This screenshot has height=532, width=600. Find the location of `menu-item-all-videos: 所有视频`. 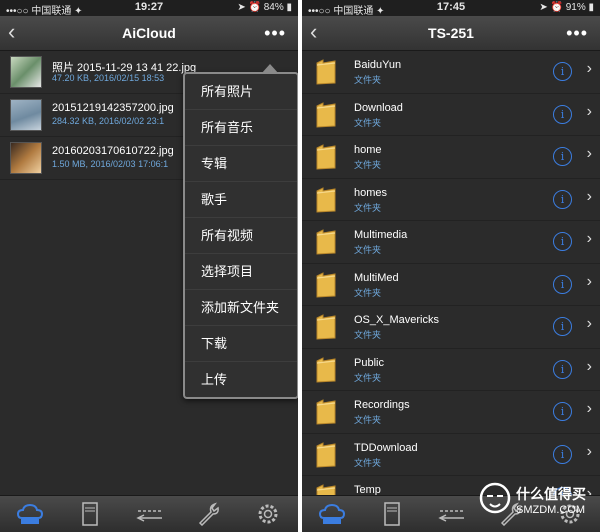

menu-item-all-videos: 所有视频 is located at coordinates (241, 236).